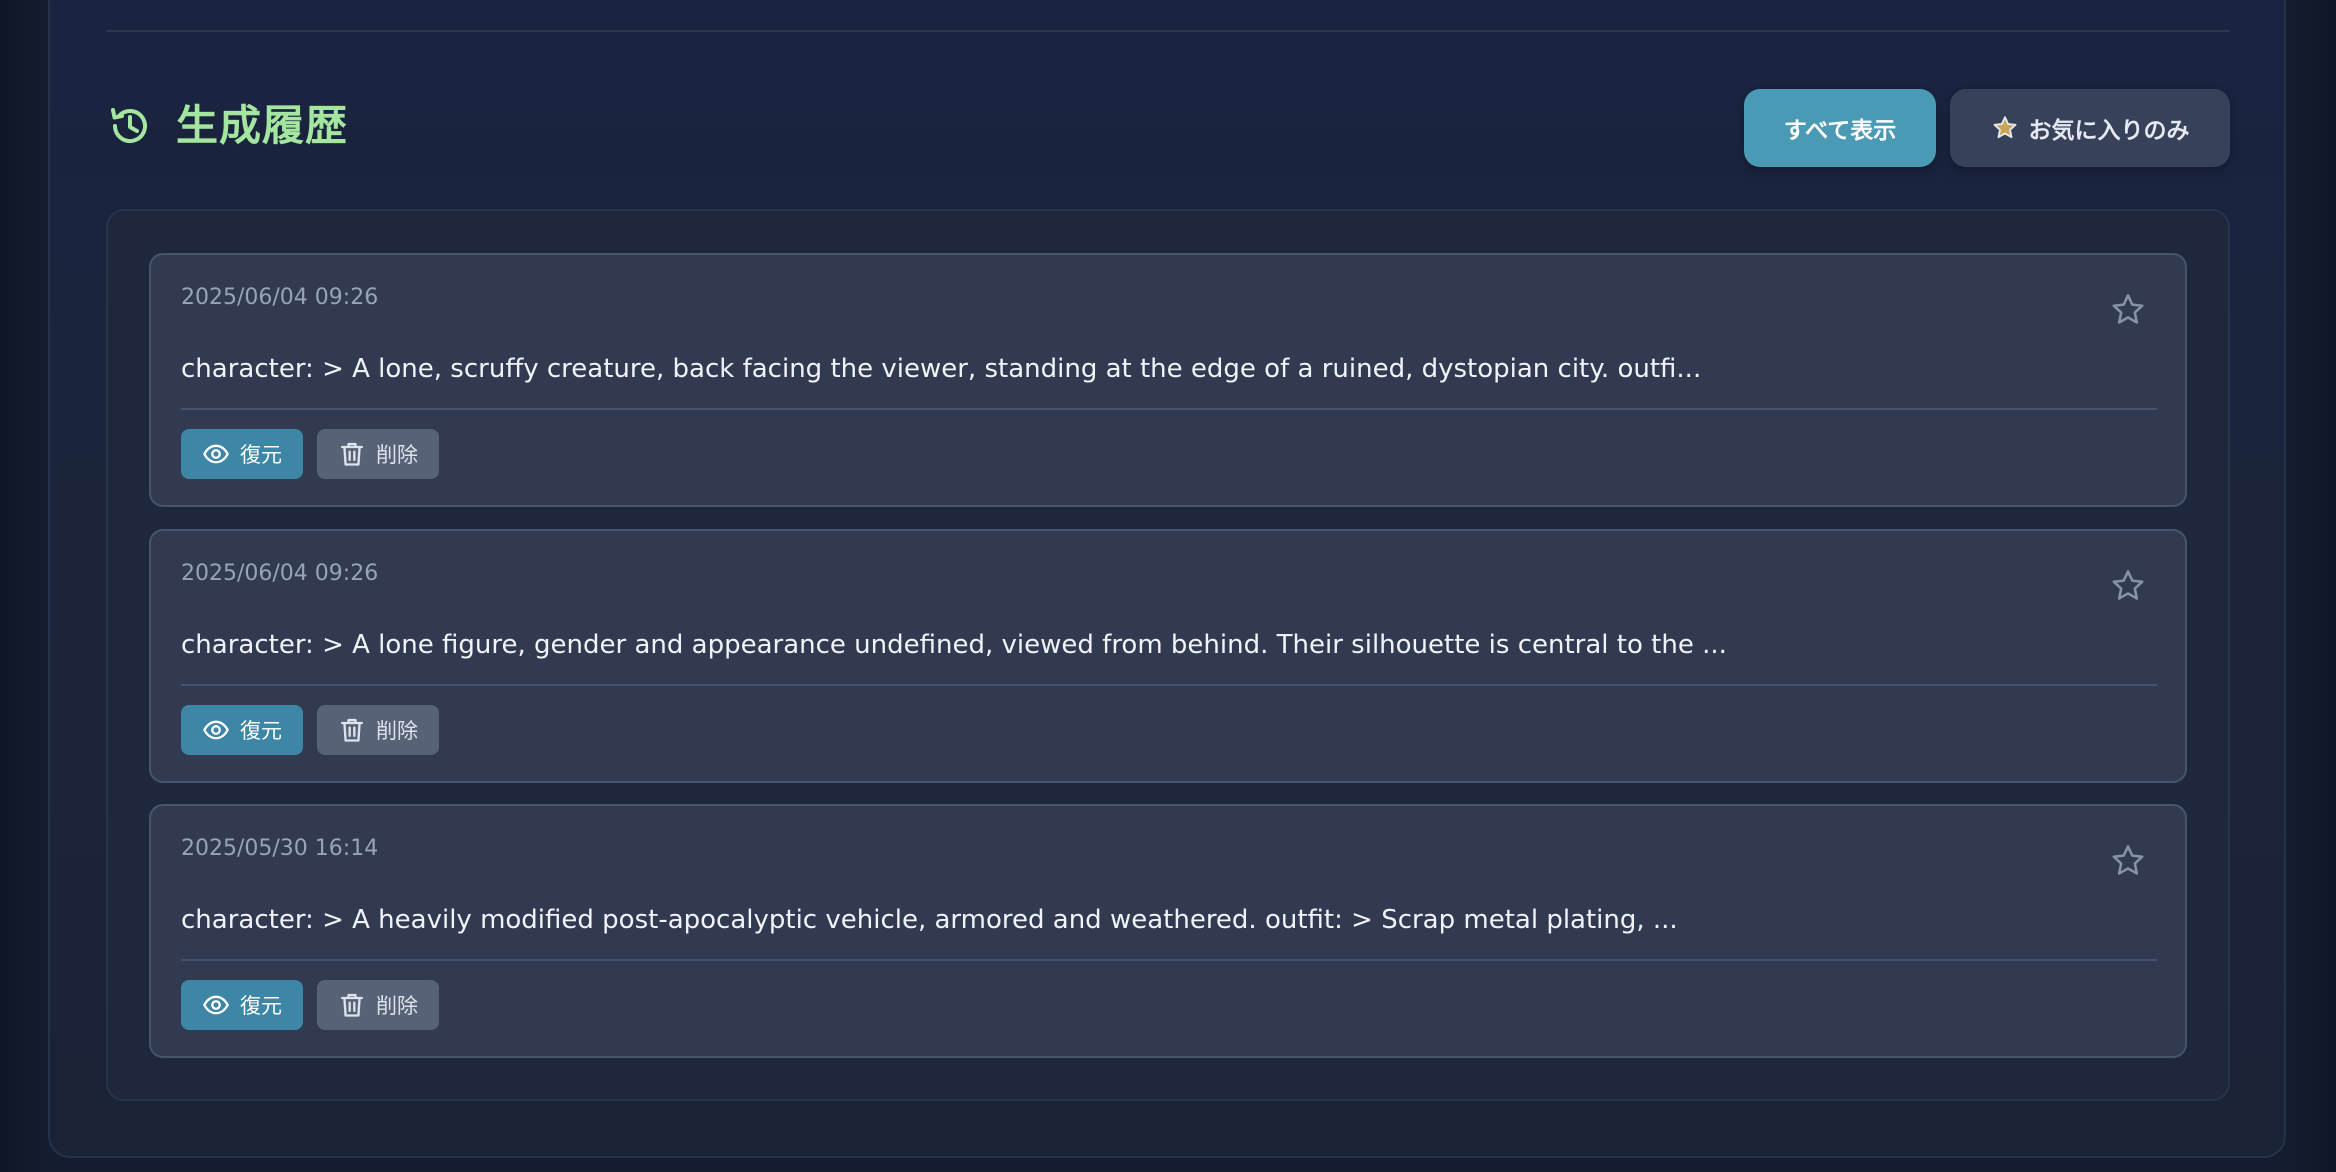  I want to click on favorites-only-button: お気に入りのみ, so click(2090, 128).